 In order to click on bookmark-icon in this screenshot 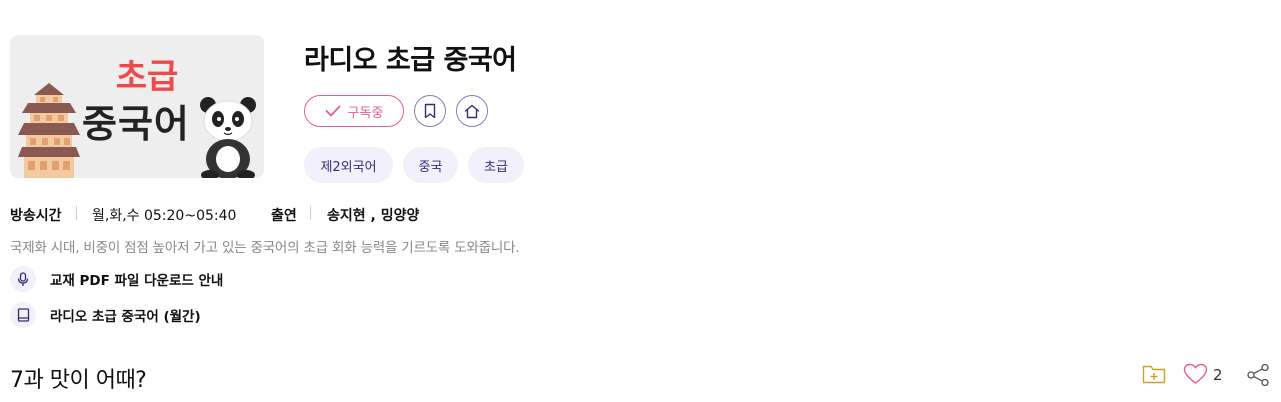, I will do `click(430, 111)`.